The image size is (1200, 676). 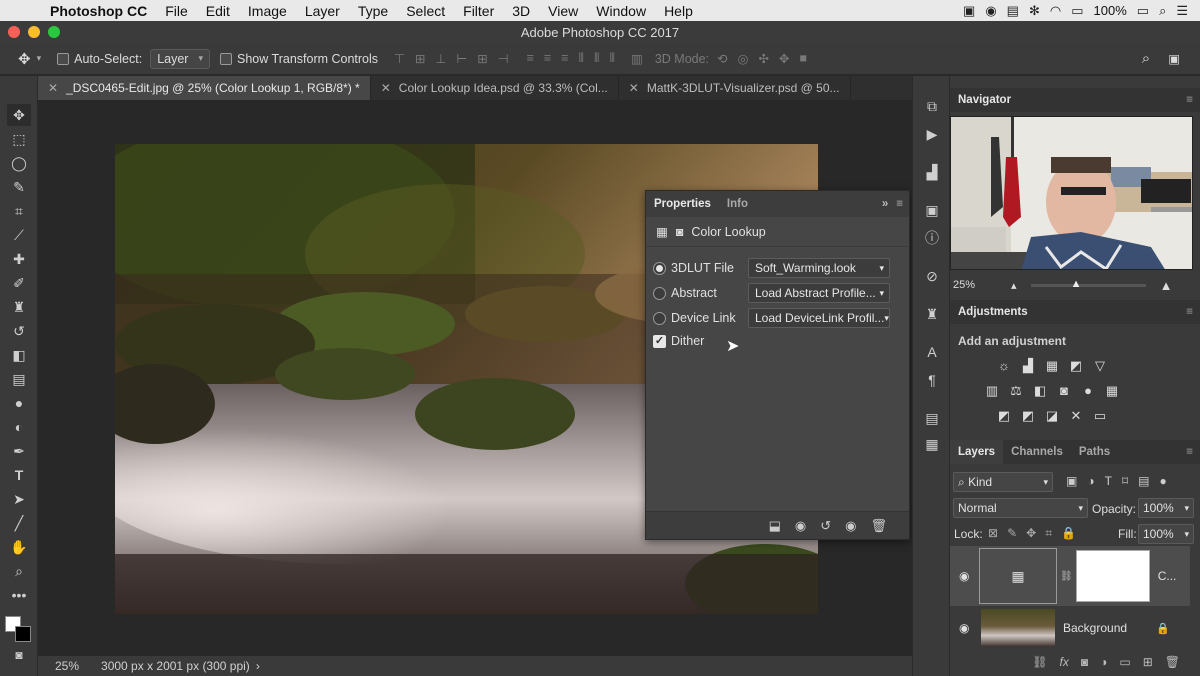 I want to click on preset-dropdown-icon: ▾, so click(x=39, y=58).